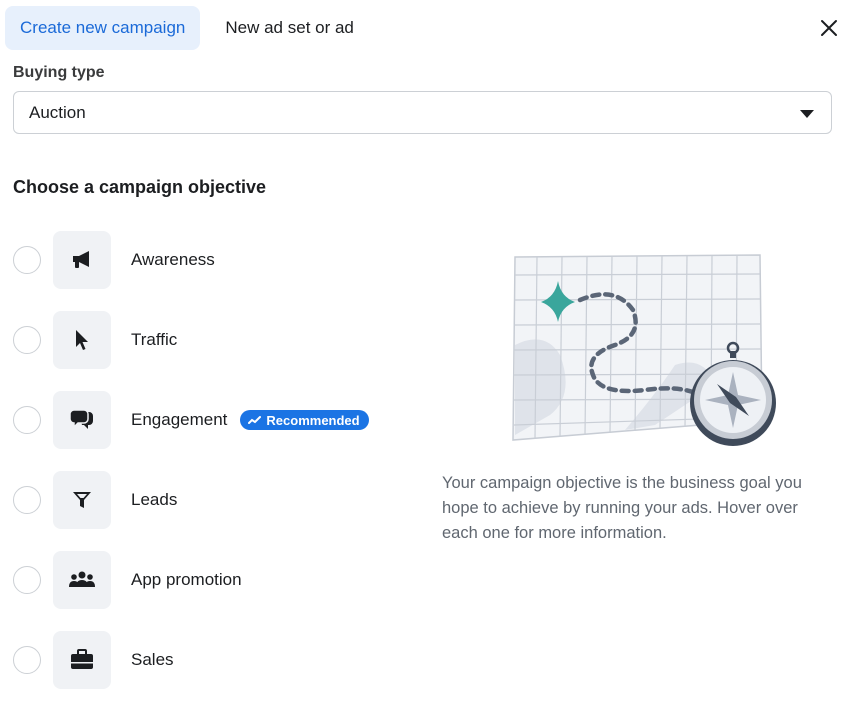 The image size is (847, 702). Describe the element at coordinates (59, 72) in the screenshot. I see `buying-type-label: Buying type` at that location.